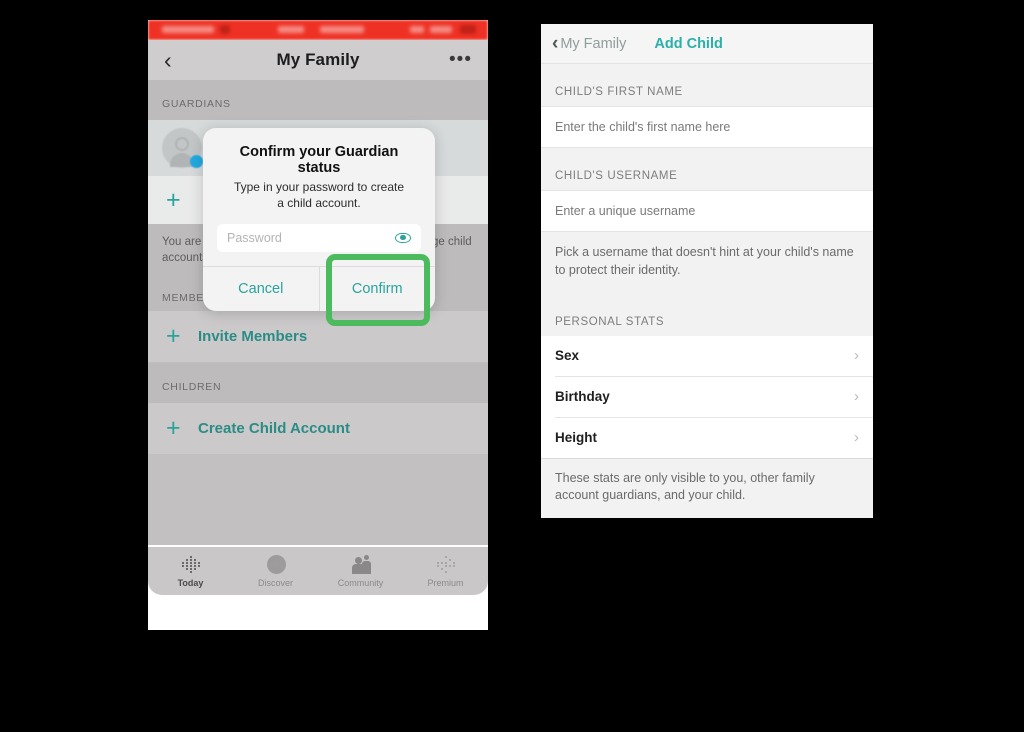 The height and width of the screenshot is (732, 1024). Describe the element at coordinates (276, 564) in the screenshot. I see `compass-icon` at that location.